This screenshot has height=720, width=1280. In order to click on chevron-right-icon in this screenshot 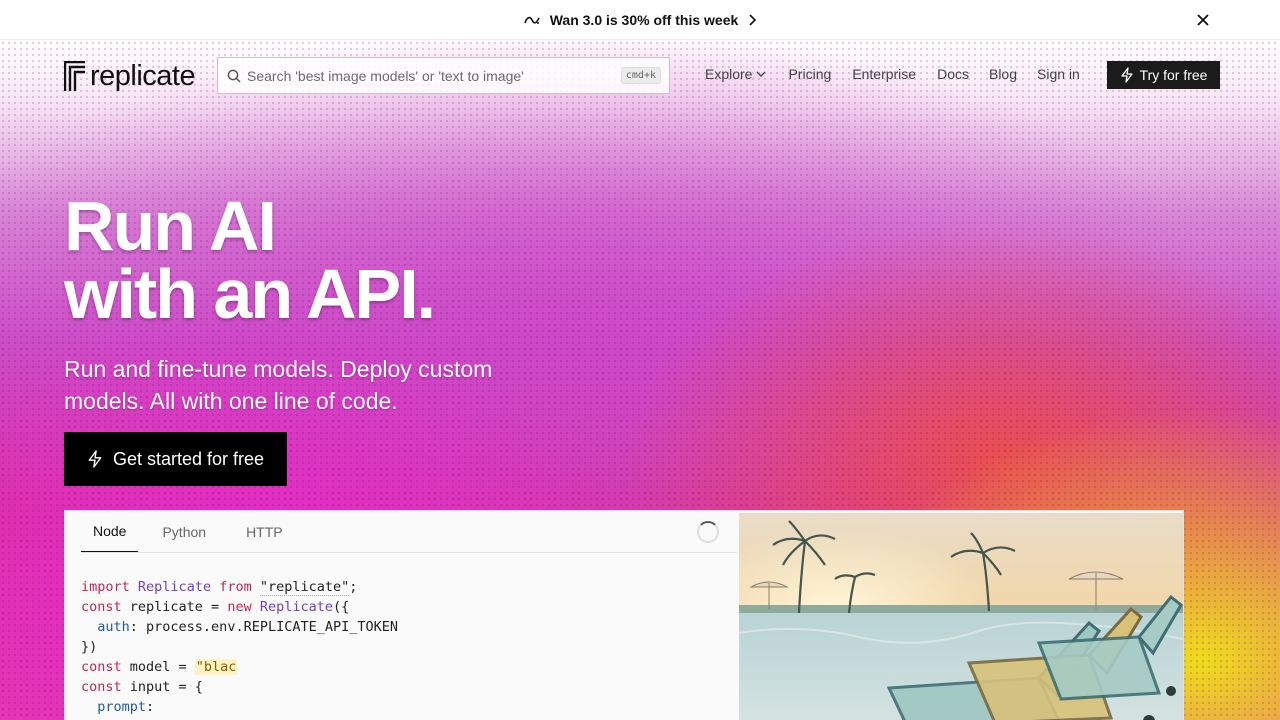, I will do `click(753, 19)`.